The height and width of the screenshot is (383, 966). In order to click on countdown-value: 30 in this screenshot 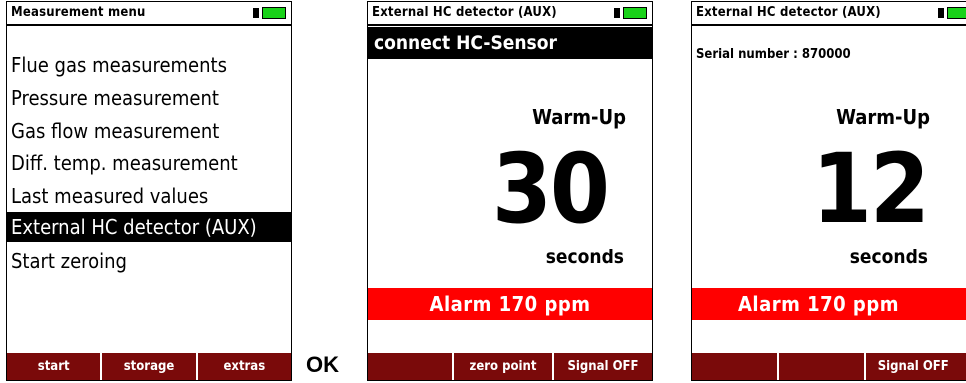, I will do `click(550, 189)`.